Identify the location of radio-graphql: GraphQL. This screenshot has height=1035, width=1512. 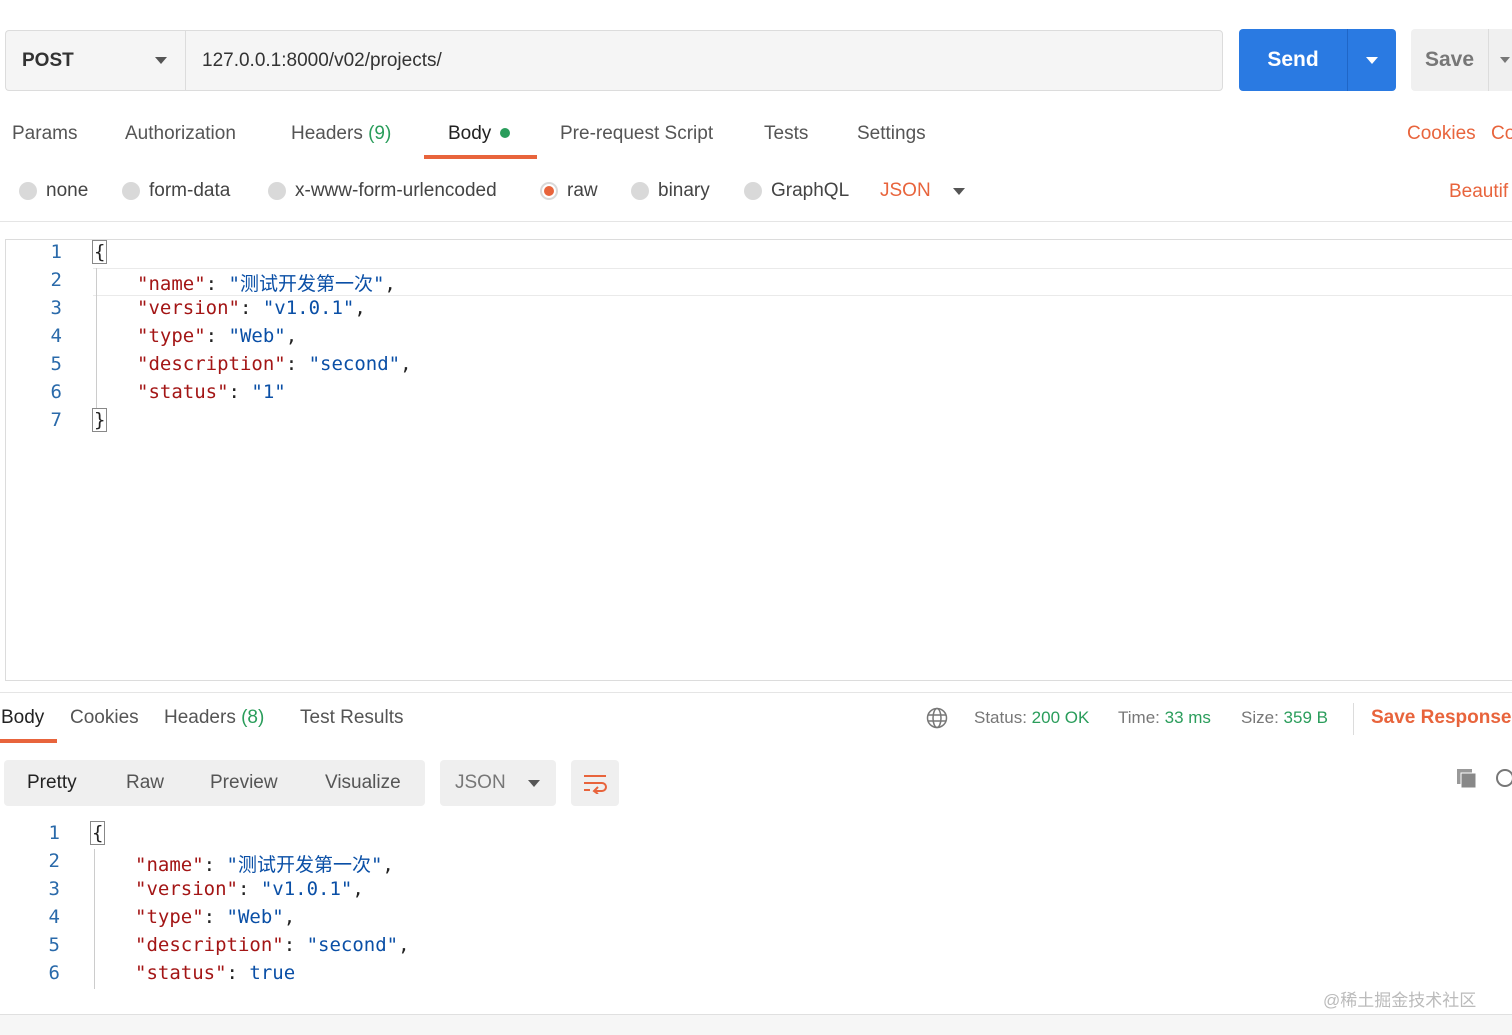
(796, 191).